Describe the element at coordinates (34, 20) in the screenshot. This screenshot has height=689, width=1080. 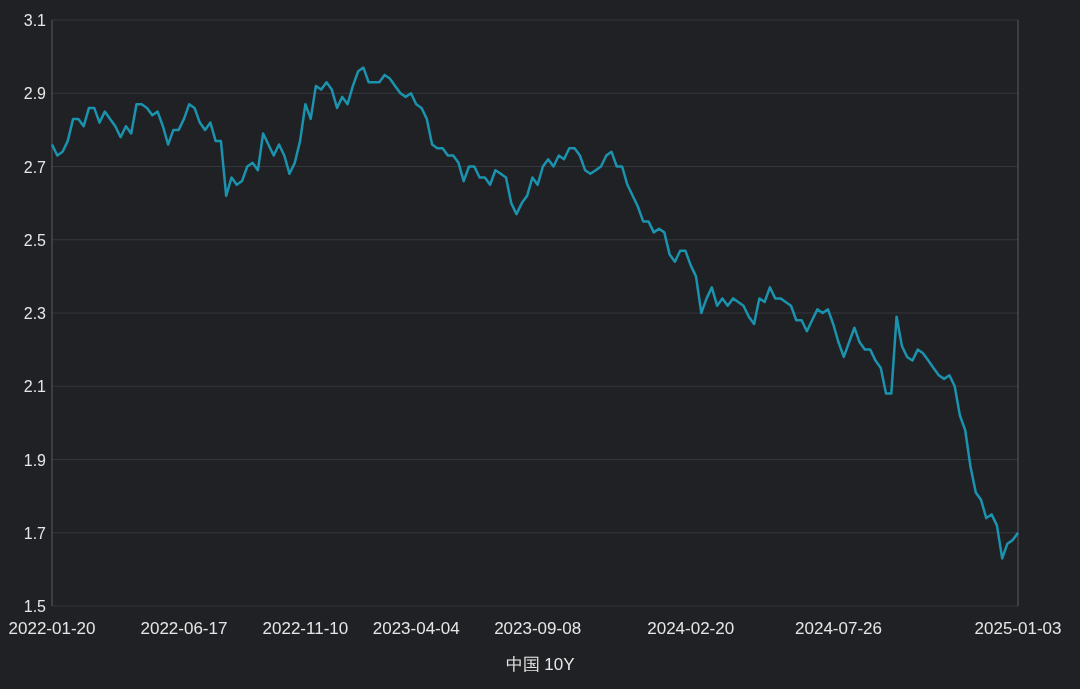
I see `y-axis-label: 3.1` at that location.